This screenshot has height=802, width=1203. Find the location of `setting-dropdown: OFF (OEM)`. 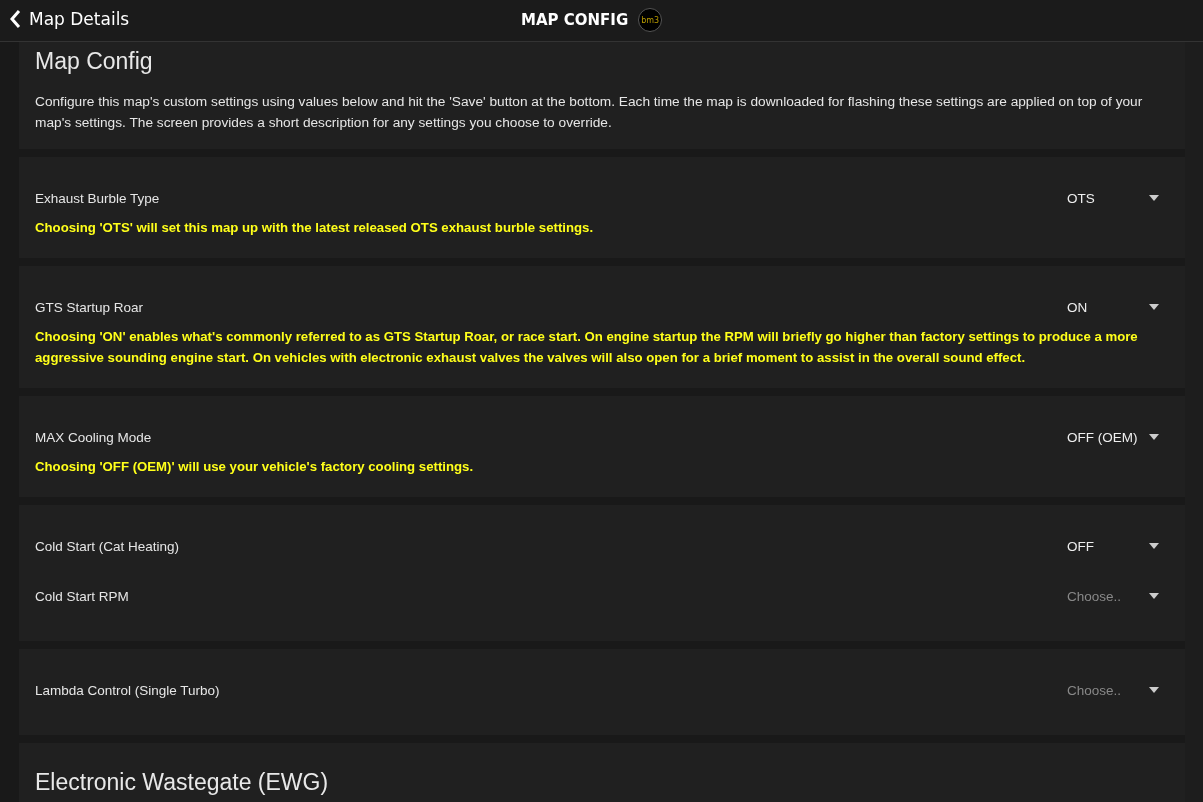

setting-dropdown: OFF (OEM) is located at coordinates (1113, 437).